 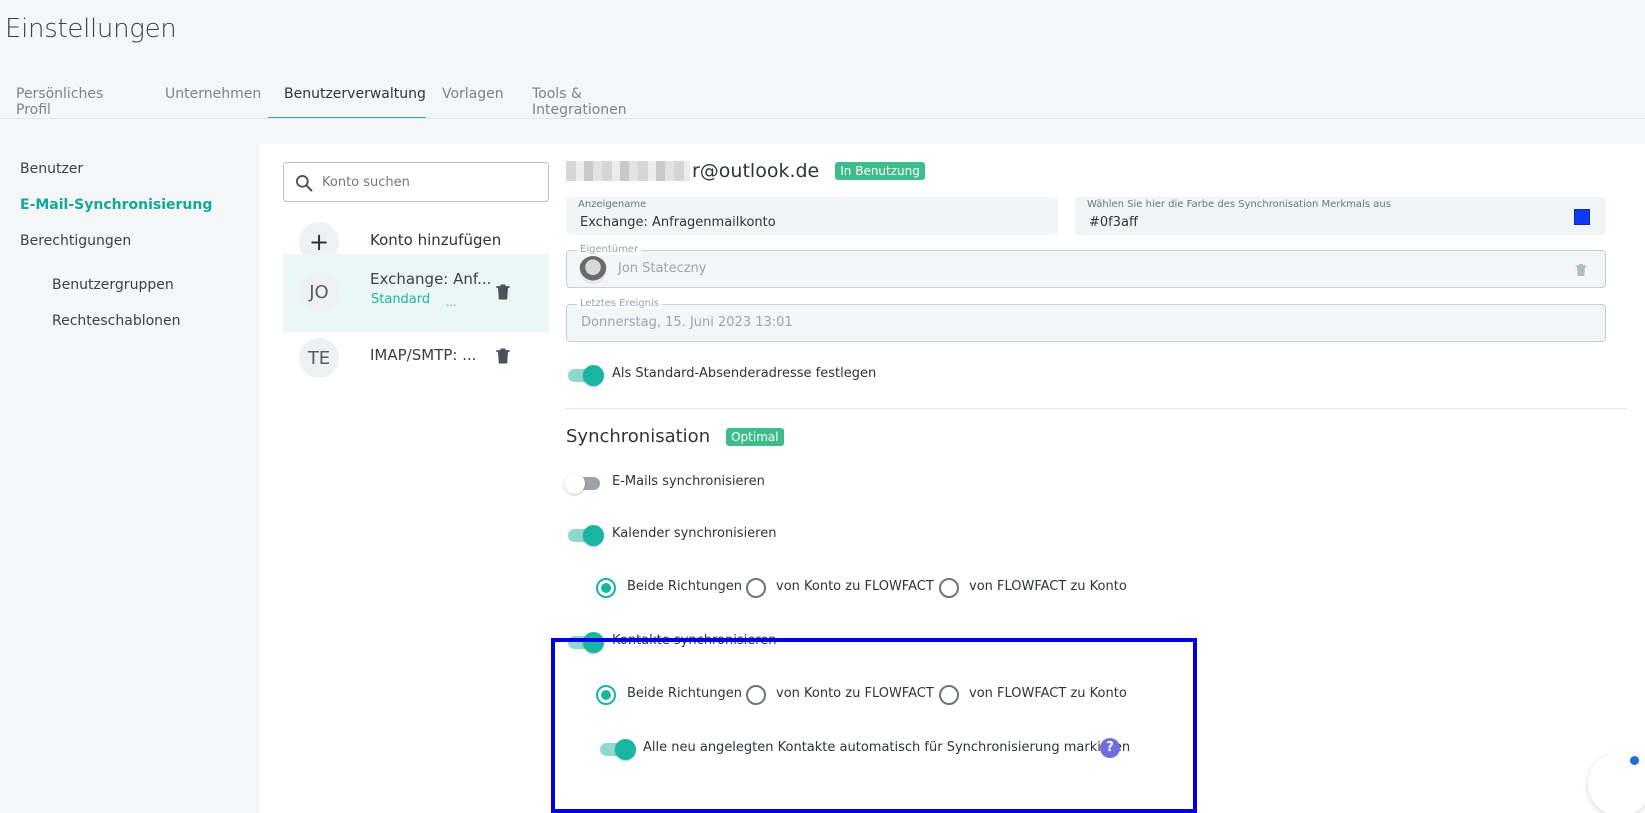 I want to click on sidebar-item-berechtigungen: Berechtigungen, so click(x=75, y=241).